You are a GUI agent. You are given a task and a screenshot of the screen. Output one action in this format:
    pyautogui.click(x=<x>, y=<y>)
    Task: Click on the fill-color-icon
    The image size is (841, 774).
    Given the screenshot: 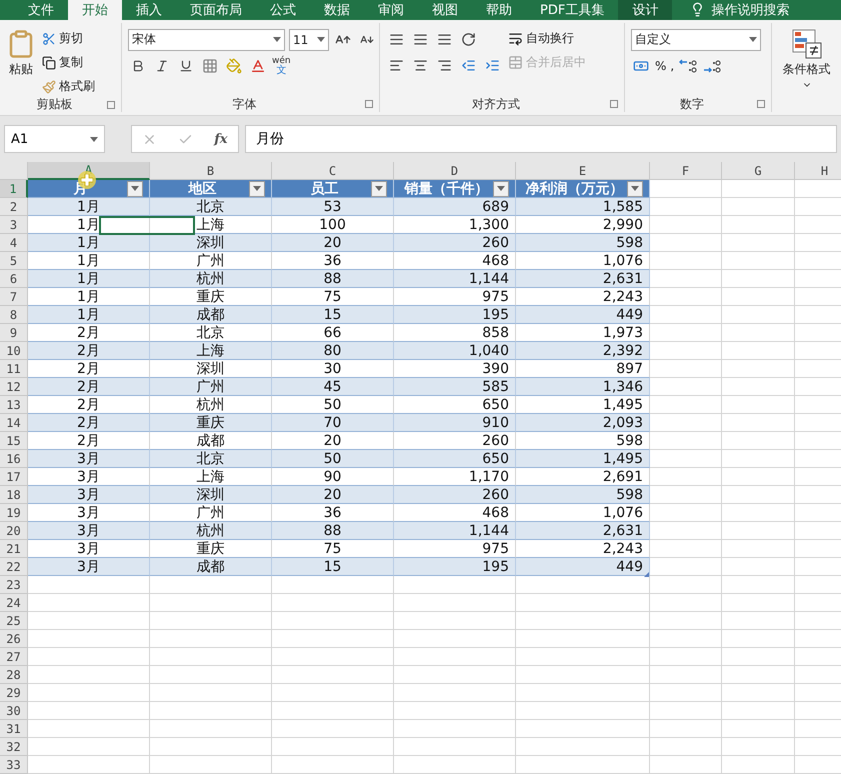 What is the action you would take?
    pyautogui.click(x=234, y=66)
    